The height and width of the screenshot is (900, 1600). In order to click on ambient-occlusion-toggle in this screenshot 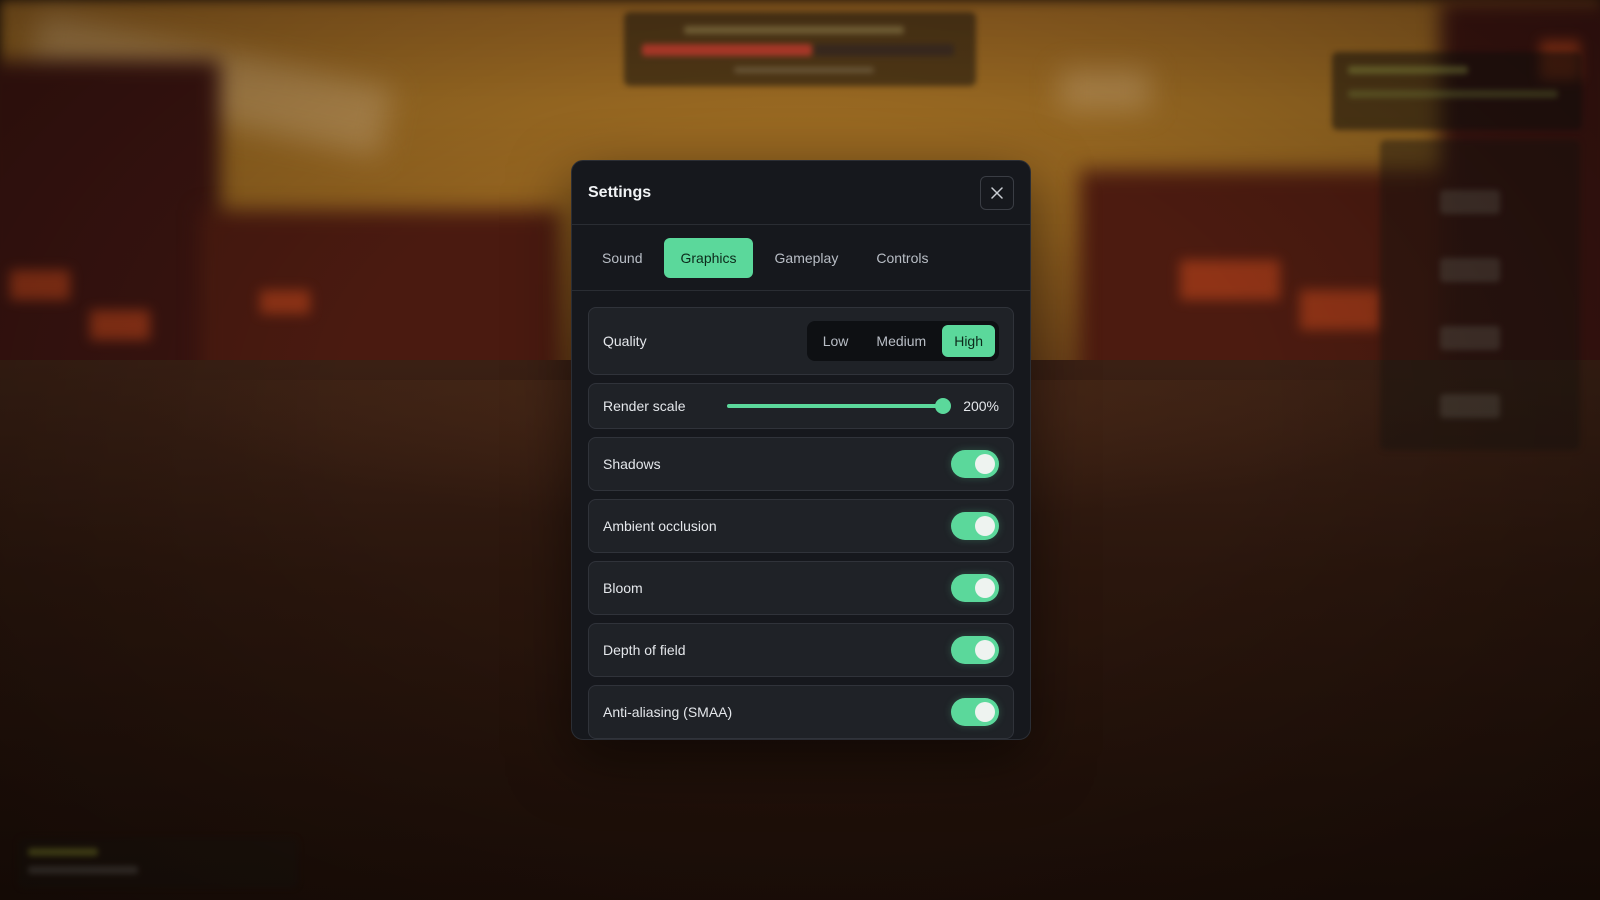, I will do `click(975, 526)`.